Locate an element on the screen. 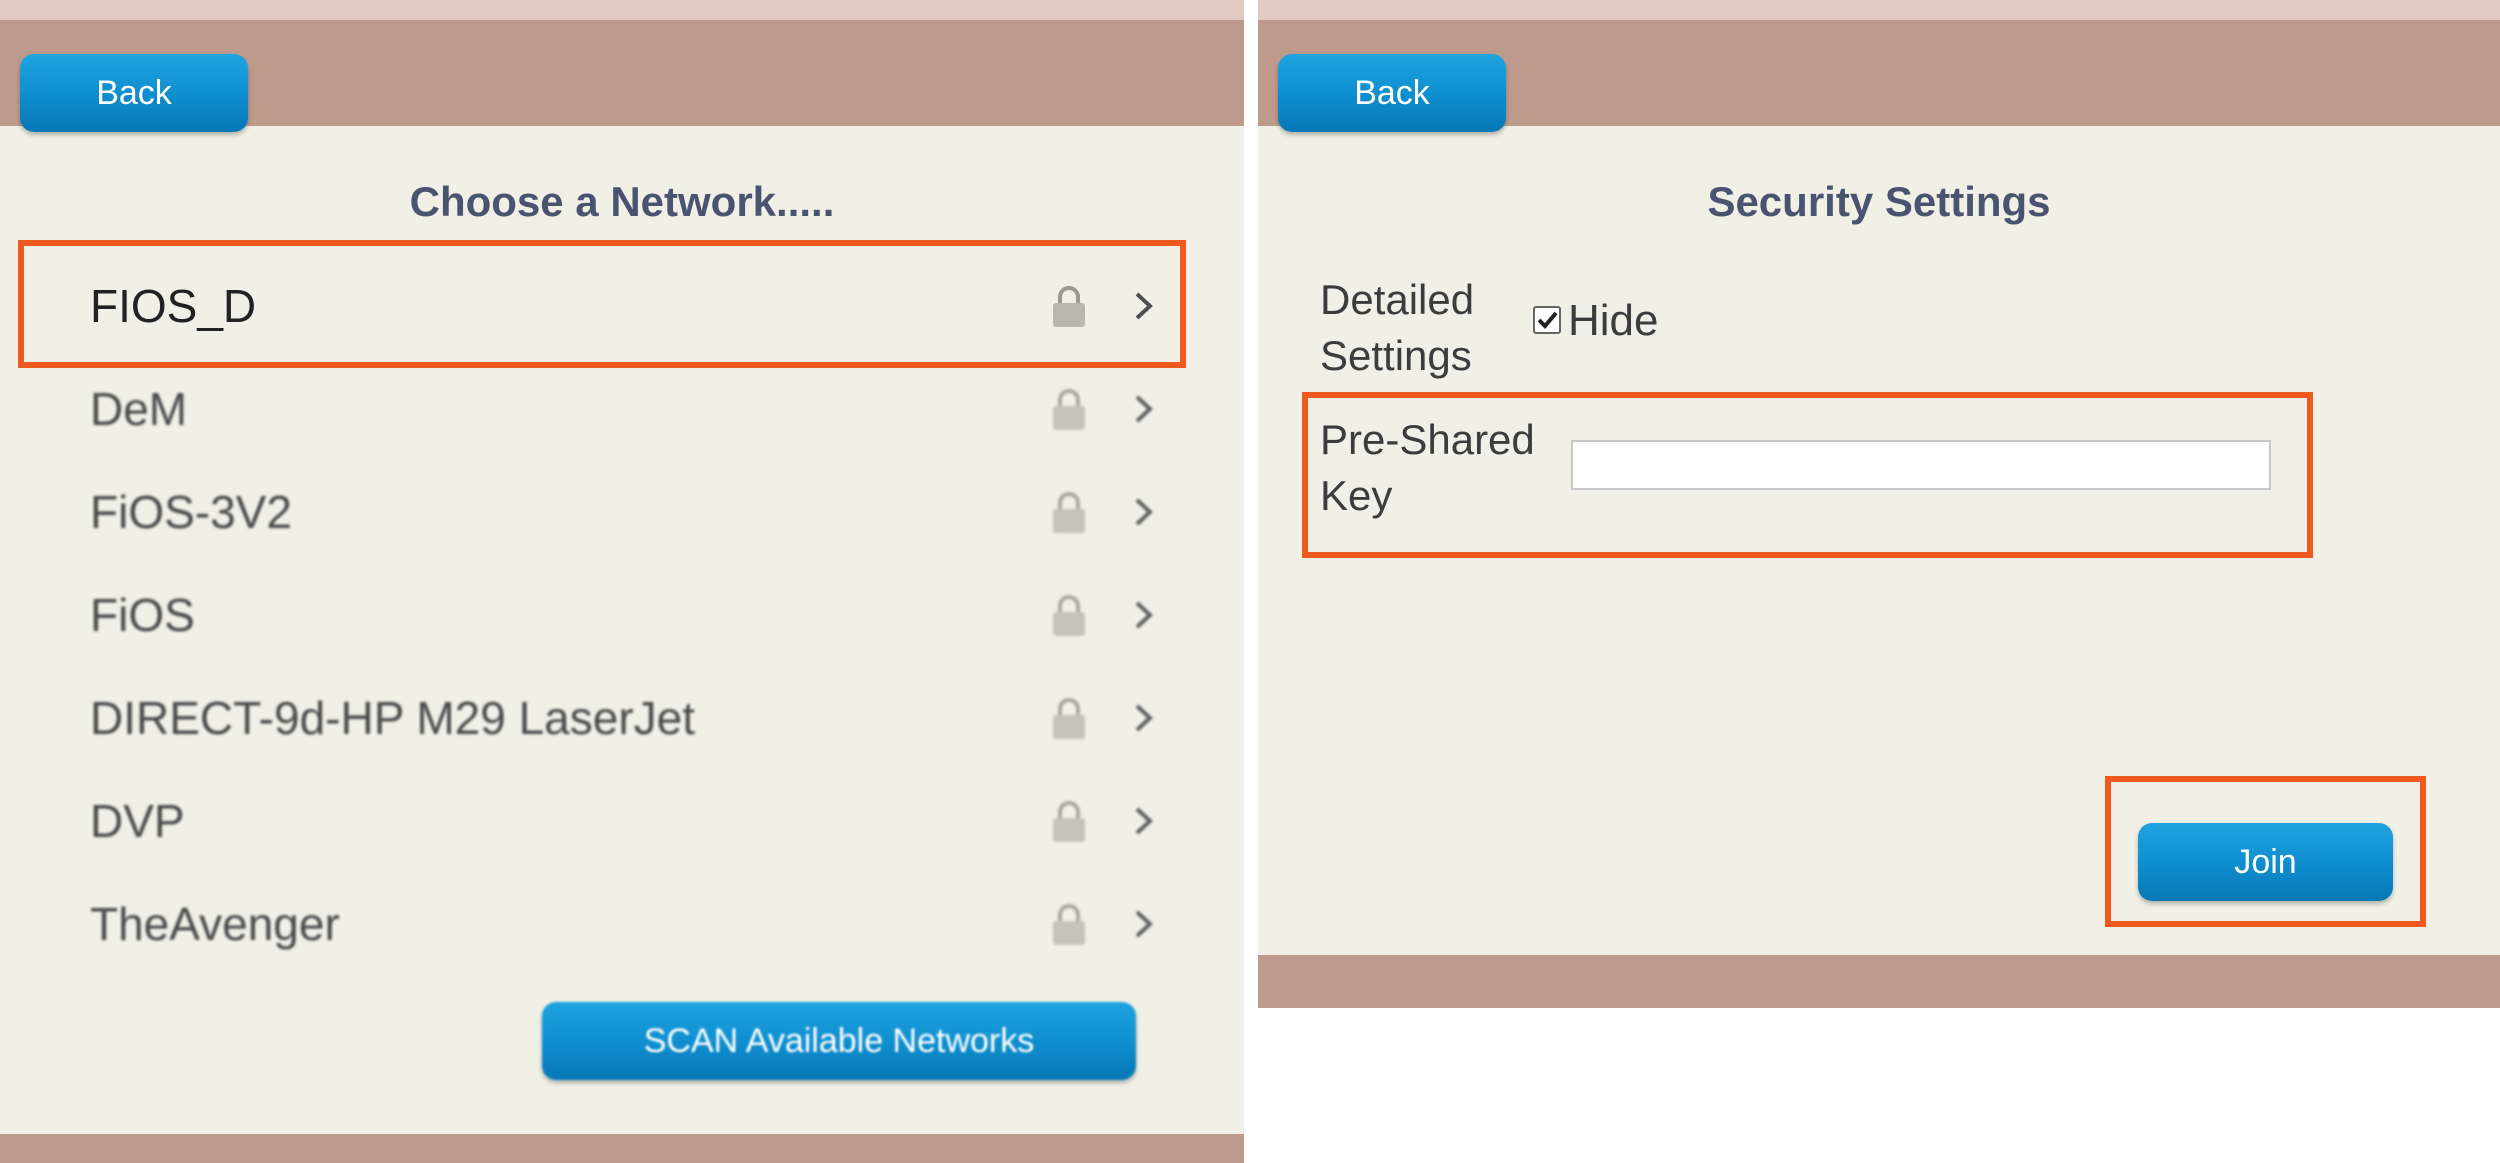  hide-label: Hide is located at coordinates (1613, 320).